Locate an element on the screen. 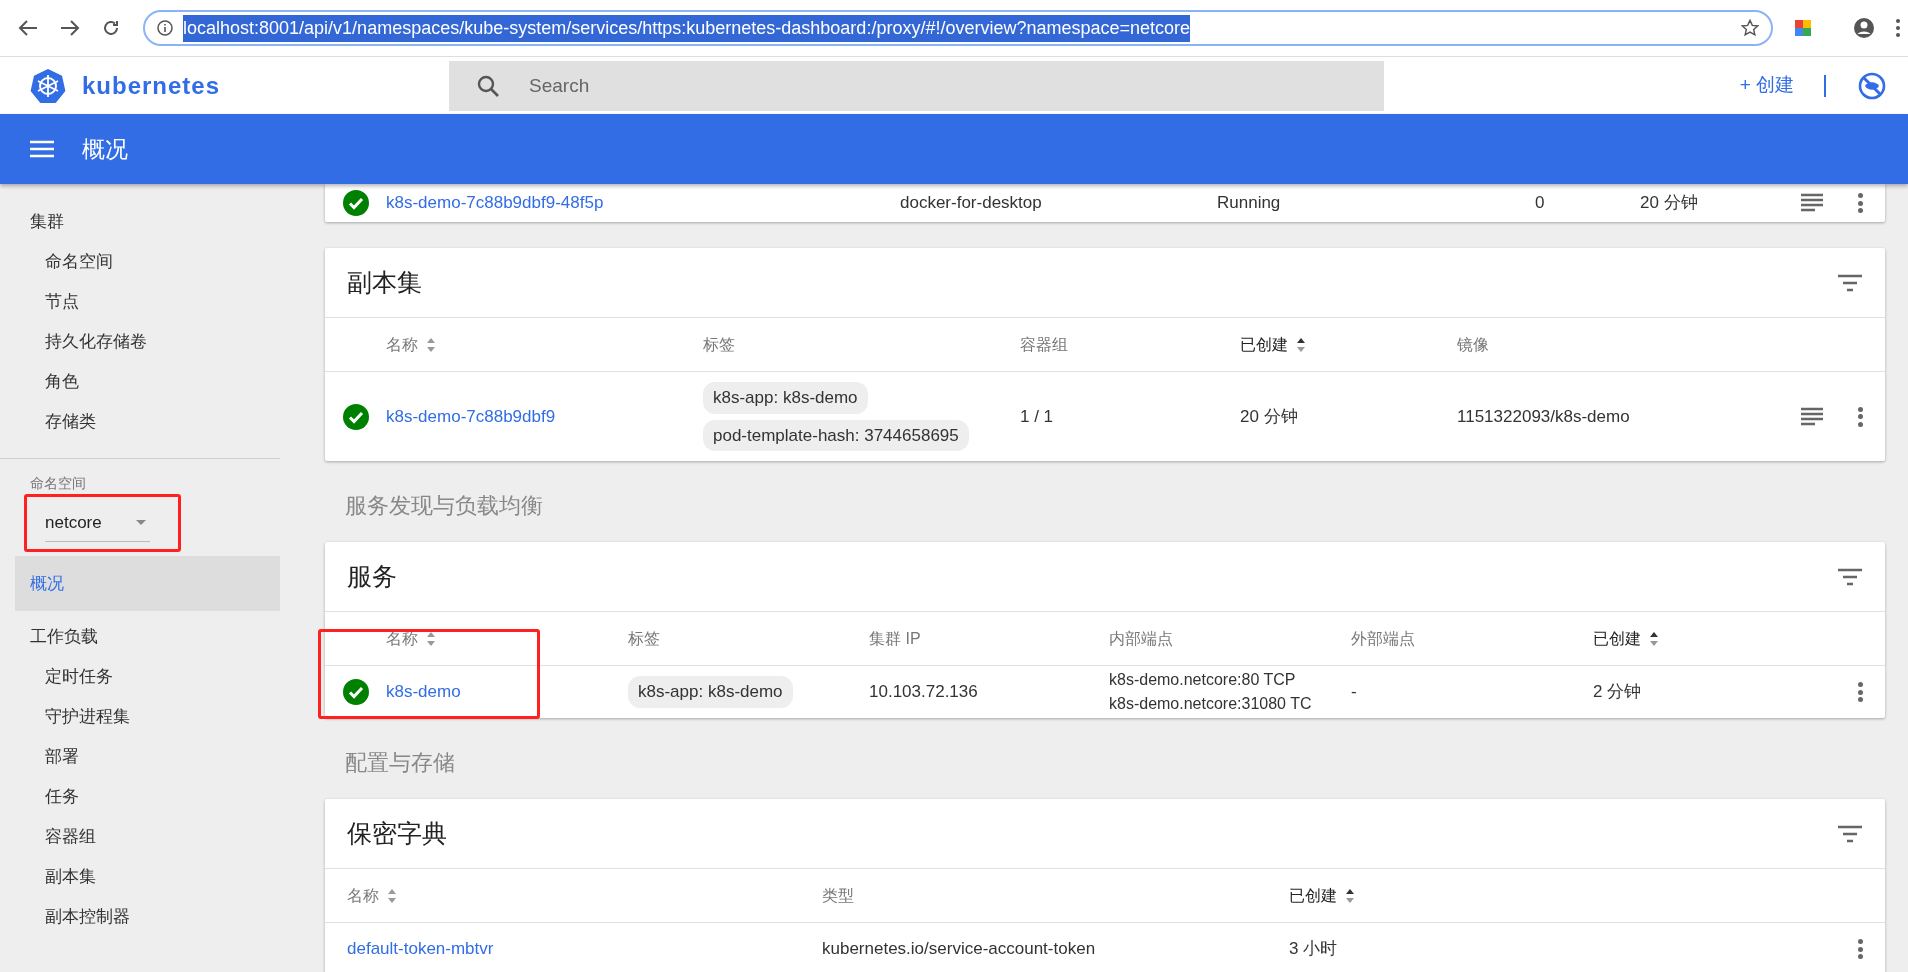 The width and height of the screenshot is (1908, 972). page-title: 概况 is located at coordinates (105, 149).